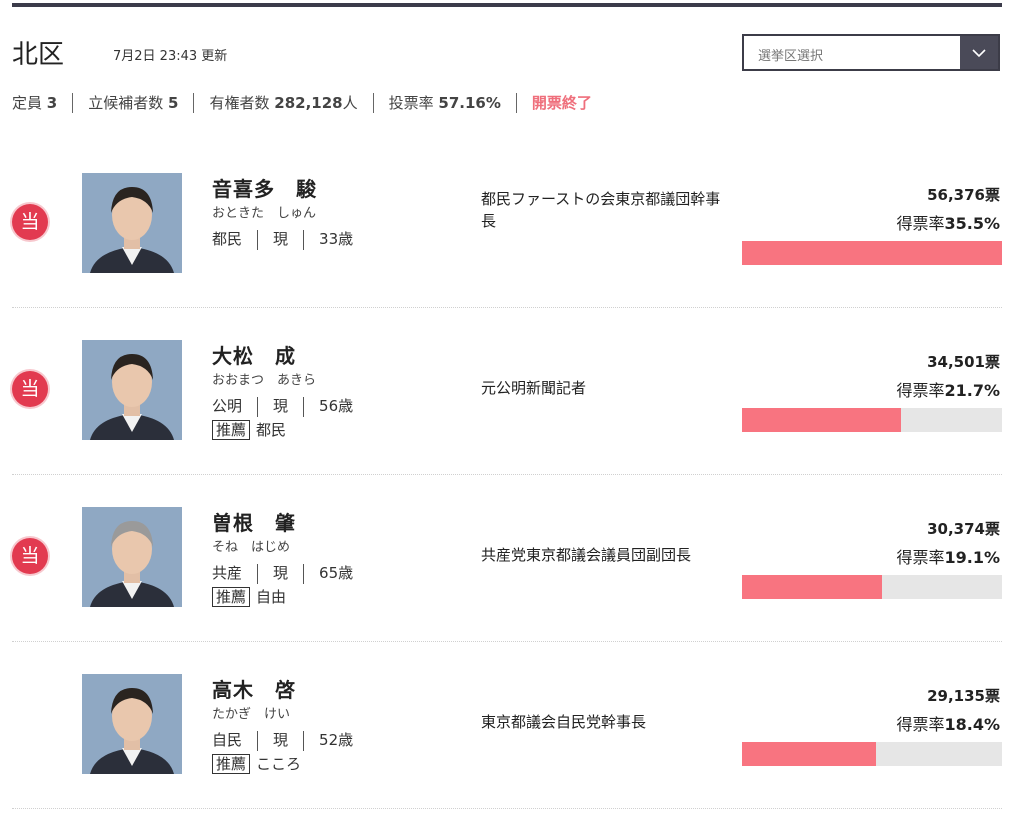 The image size is (1014, 818). I want to click on vote-share-value: 19.1%, so click(972, 557).